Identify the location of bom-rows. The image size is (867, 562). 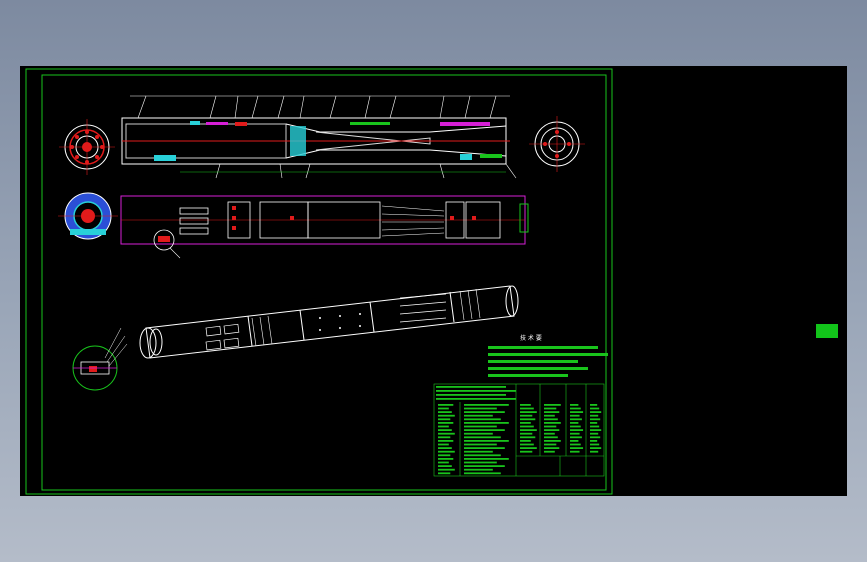
(519, 430).